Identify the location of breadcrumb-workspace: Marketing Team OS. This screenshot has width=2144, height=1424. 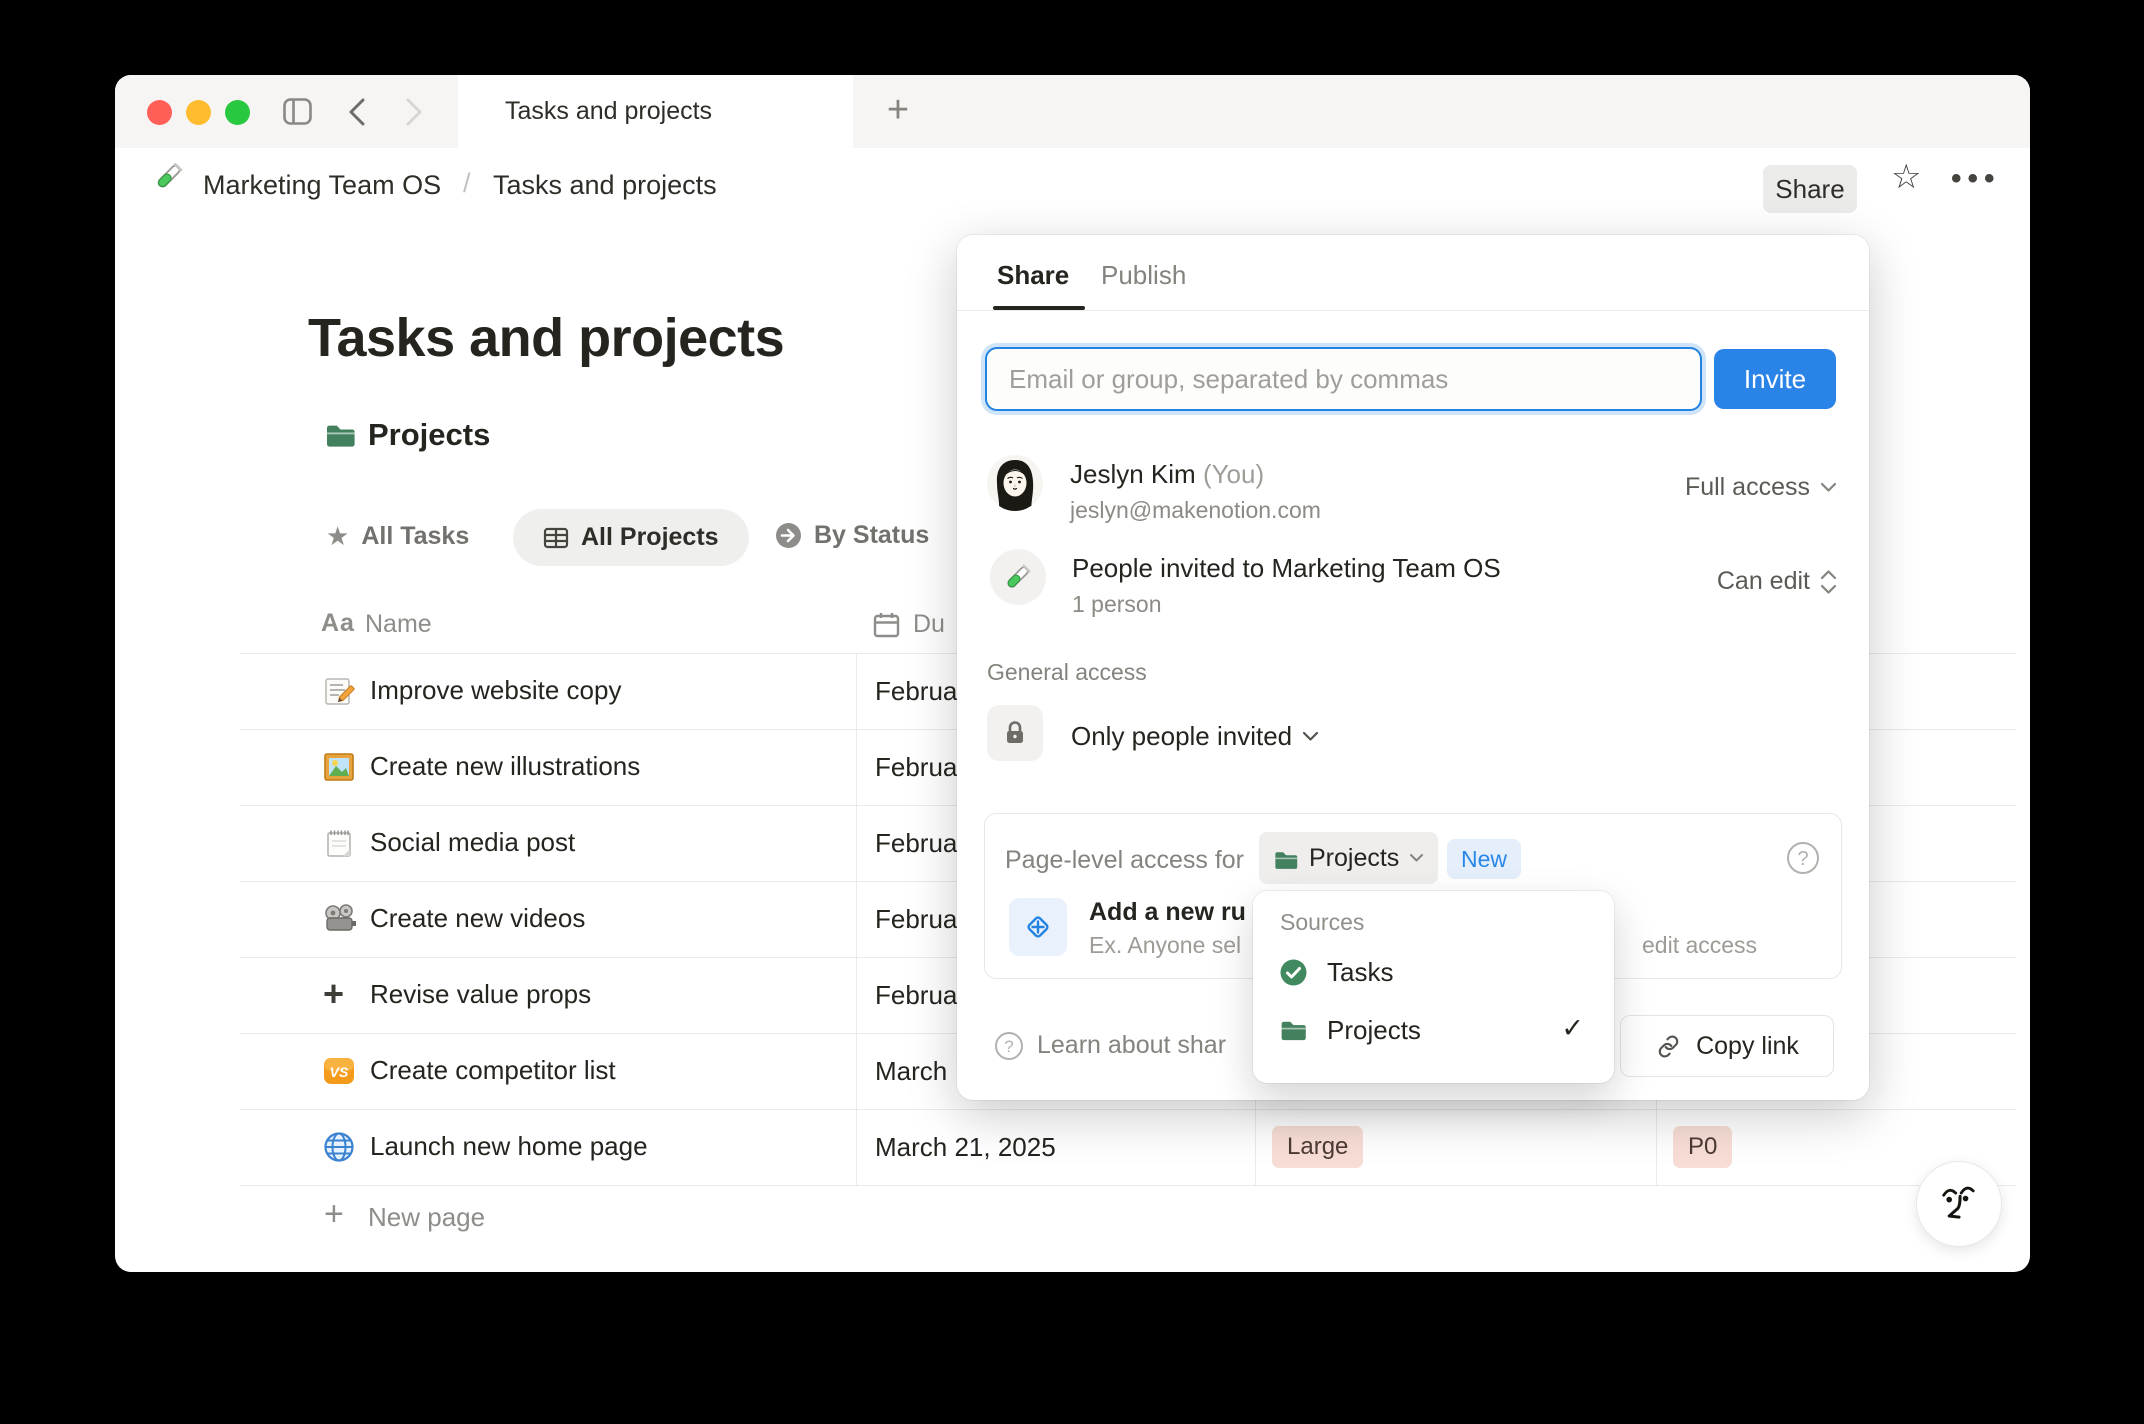
(322, 185).